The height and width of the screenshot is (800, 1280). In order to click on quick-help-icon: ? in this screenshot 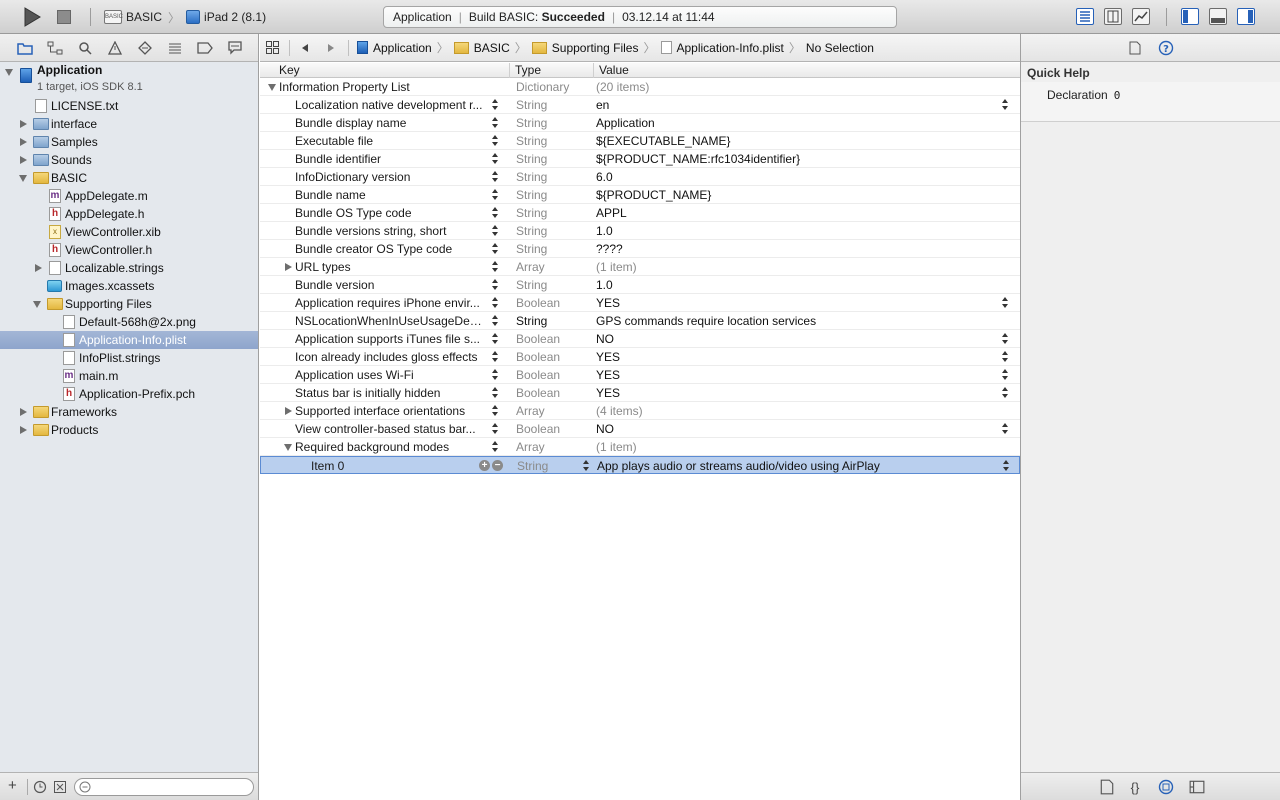, I will do `click(1166, 48)`.